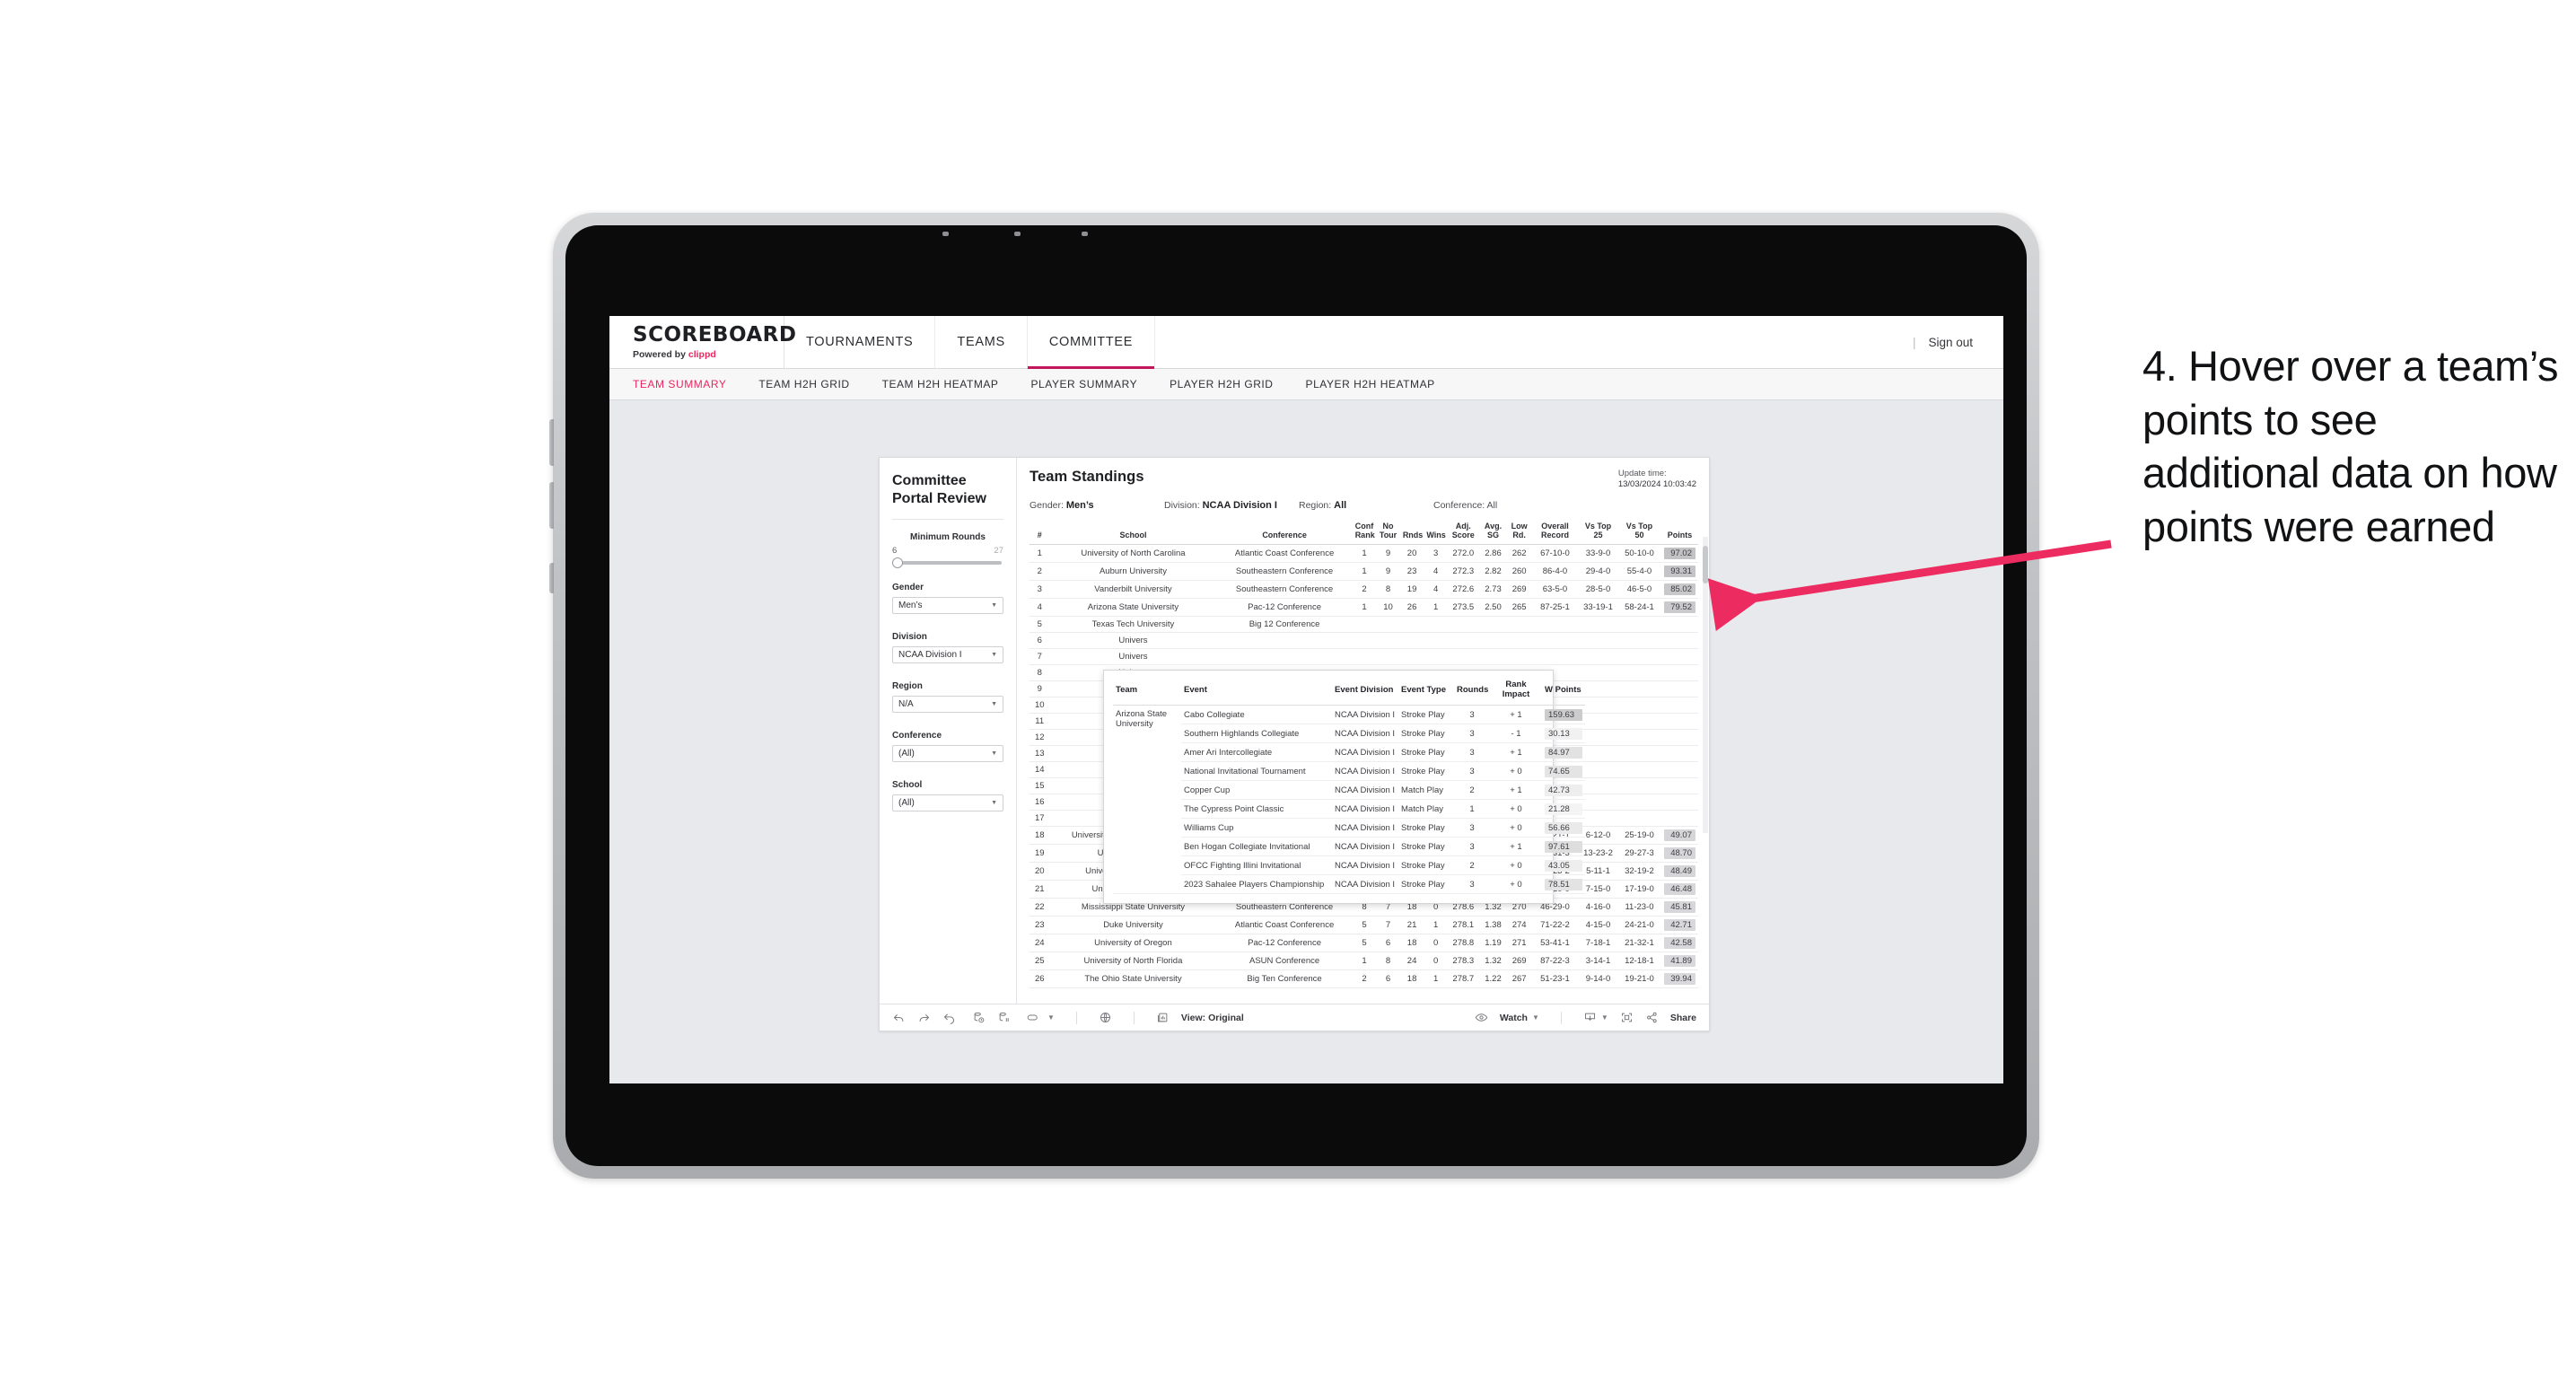 This screenshot has width=2576, height=1386. What do you see at coordinates (551, 506) in the screenshot?
I see `volume-button-down` at bounding box center [551, 506].